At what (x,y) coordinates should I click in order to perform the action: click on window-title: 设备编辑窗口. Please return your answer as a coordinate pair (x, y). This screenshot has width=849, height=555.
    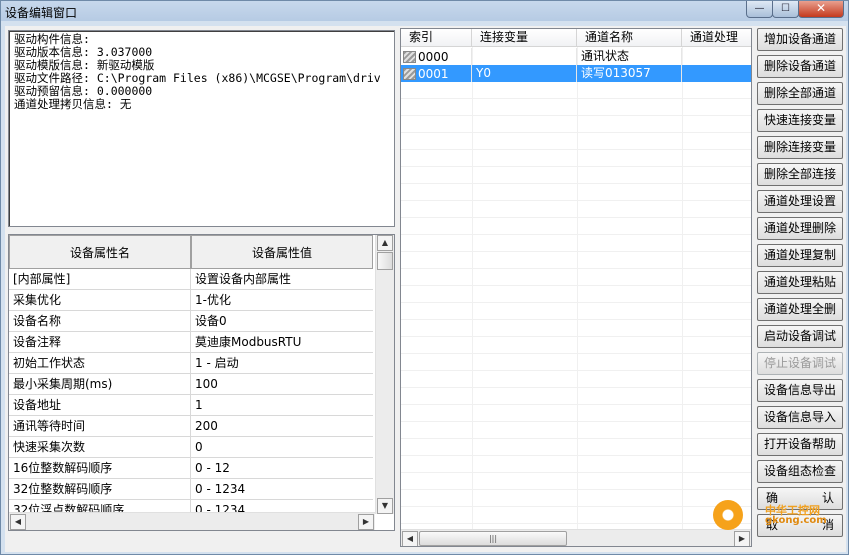
    Looking at the image, I should click on (41, 13).